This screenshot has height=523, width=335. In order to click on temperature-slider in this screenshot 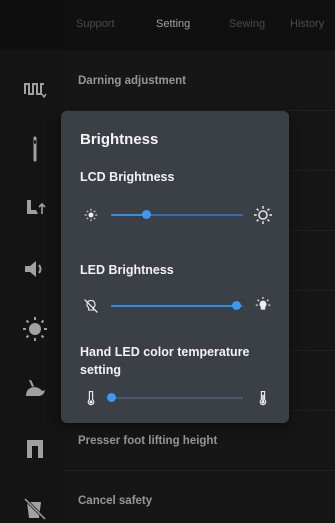, I will do `click(177, 398)`.